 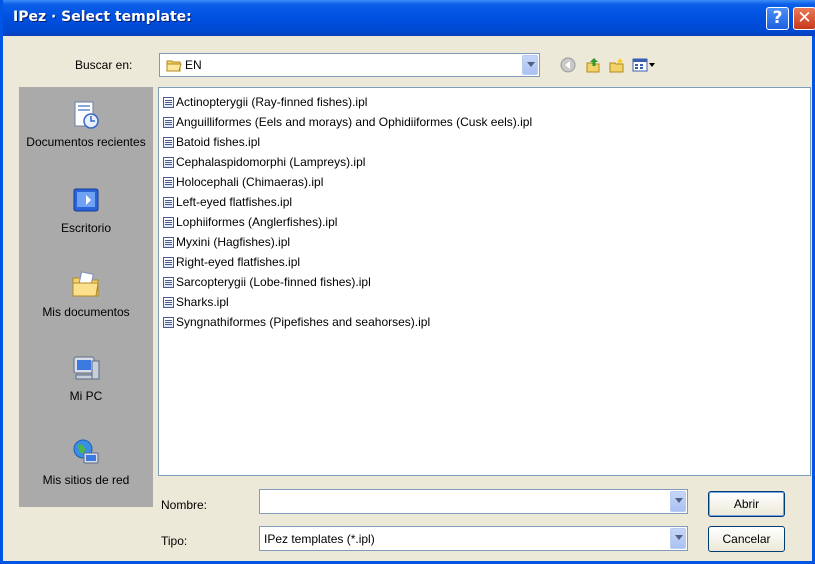 I want to click on place-recent-documents: Documentos recientes, so click(x=86, y=124).